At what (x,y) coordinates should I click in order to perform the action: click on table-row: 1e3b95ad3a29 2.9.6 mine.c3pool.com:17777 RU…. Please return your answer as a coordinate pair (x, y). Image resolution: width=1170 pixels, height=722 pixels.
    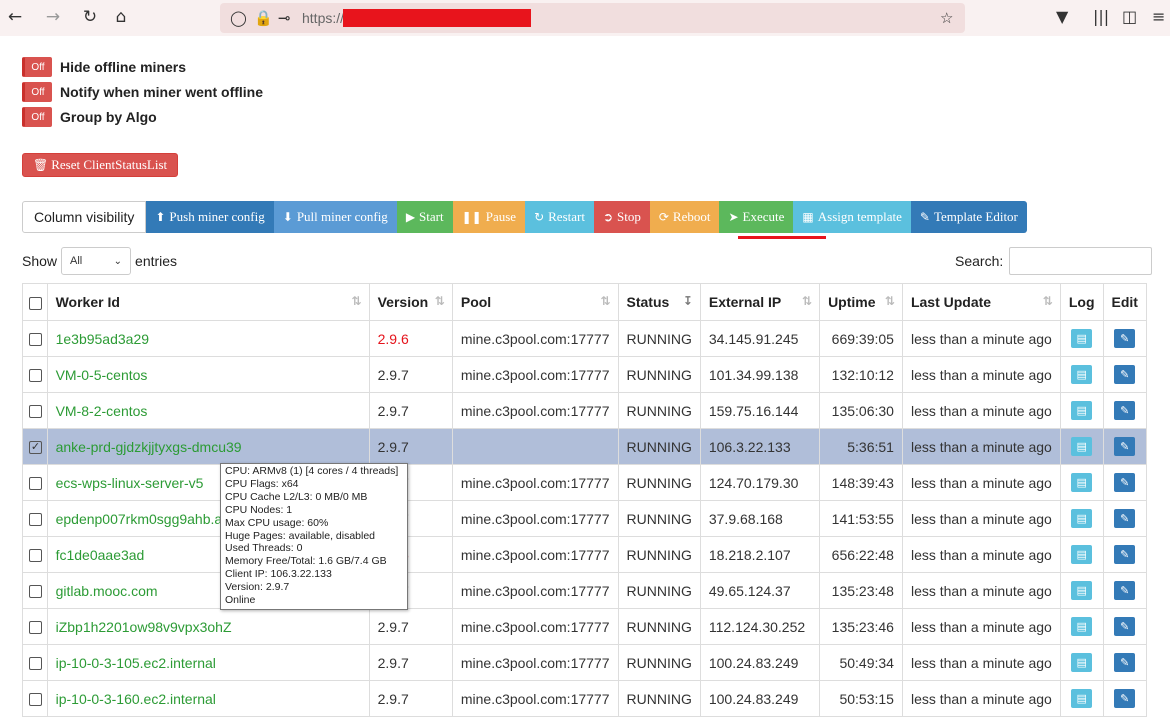
    Looking at the image, I should click on (584, 338).